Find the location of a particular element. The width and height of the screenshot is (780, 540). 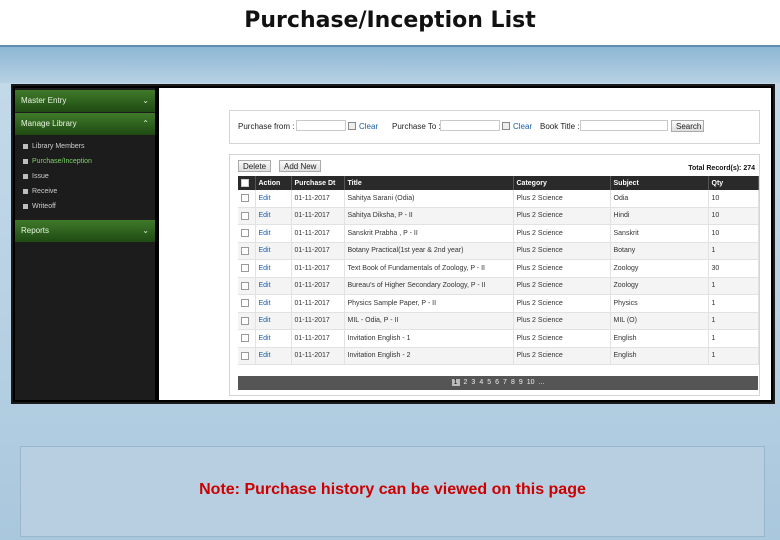

book-title-input is located at coordinates (624, 125).